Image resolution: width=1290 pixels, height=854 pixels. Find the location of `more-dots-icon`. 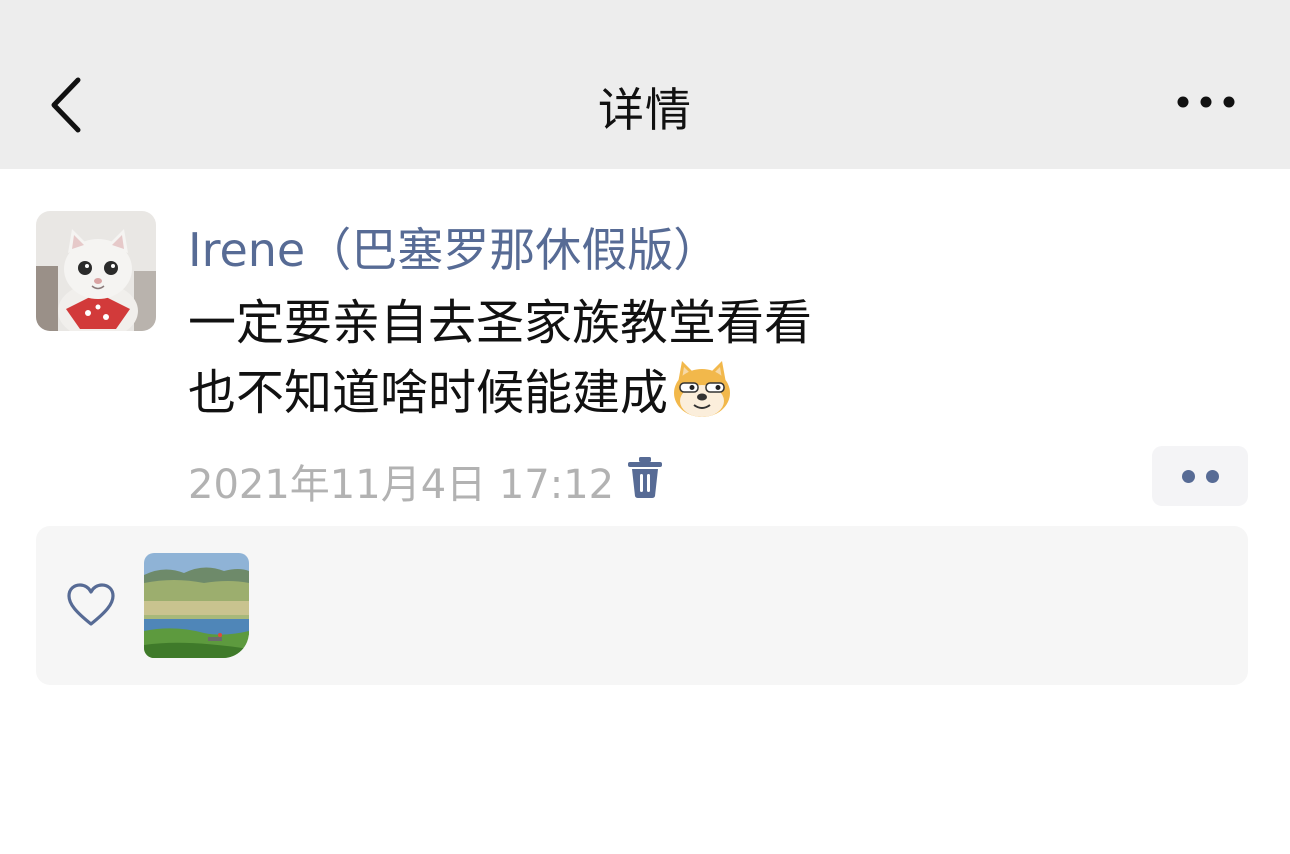

more-dots-icon is located at coordinates (1206, 102).